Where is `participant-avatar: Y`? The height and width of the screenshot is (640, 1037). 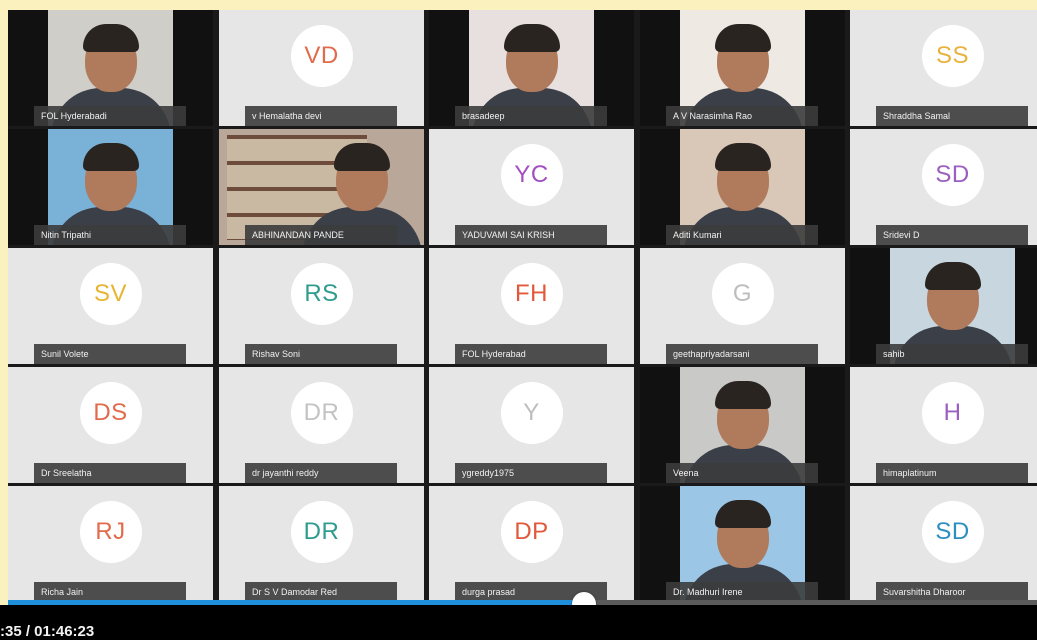 participant-avatar: Y is located at coordinates (531, 413).